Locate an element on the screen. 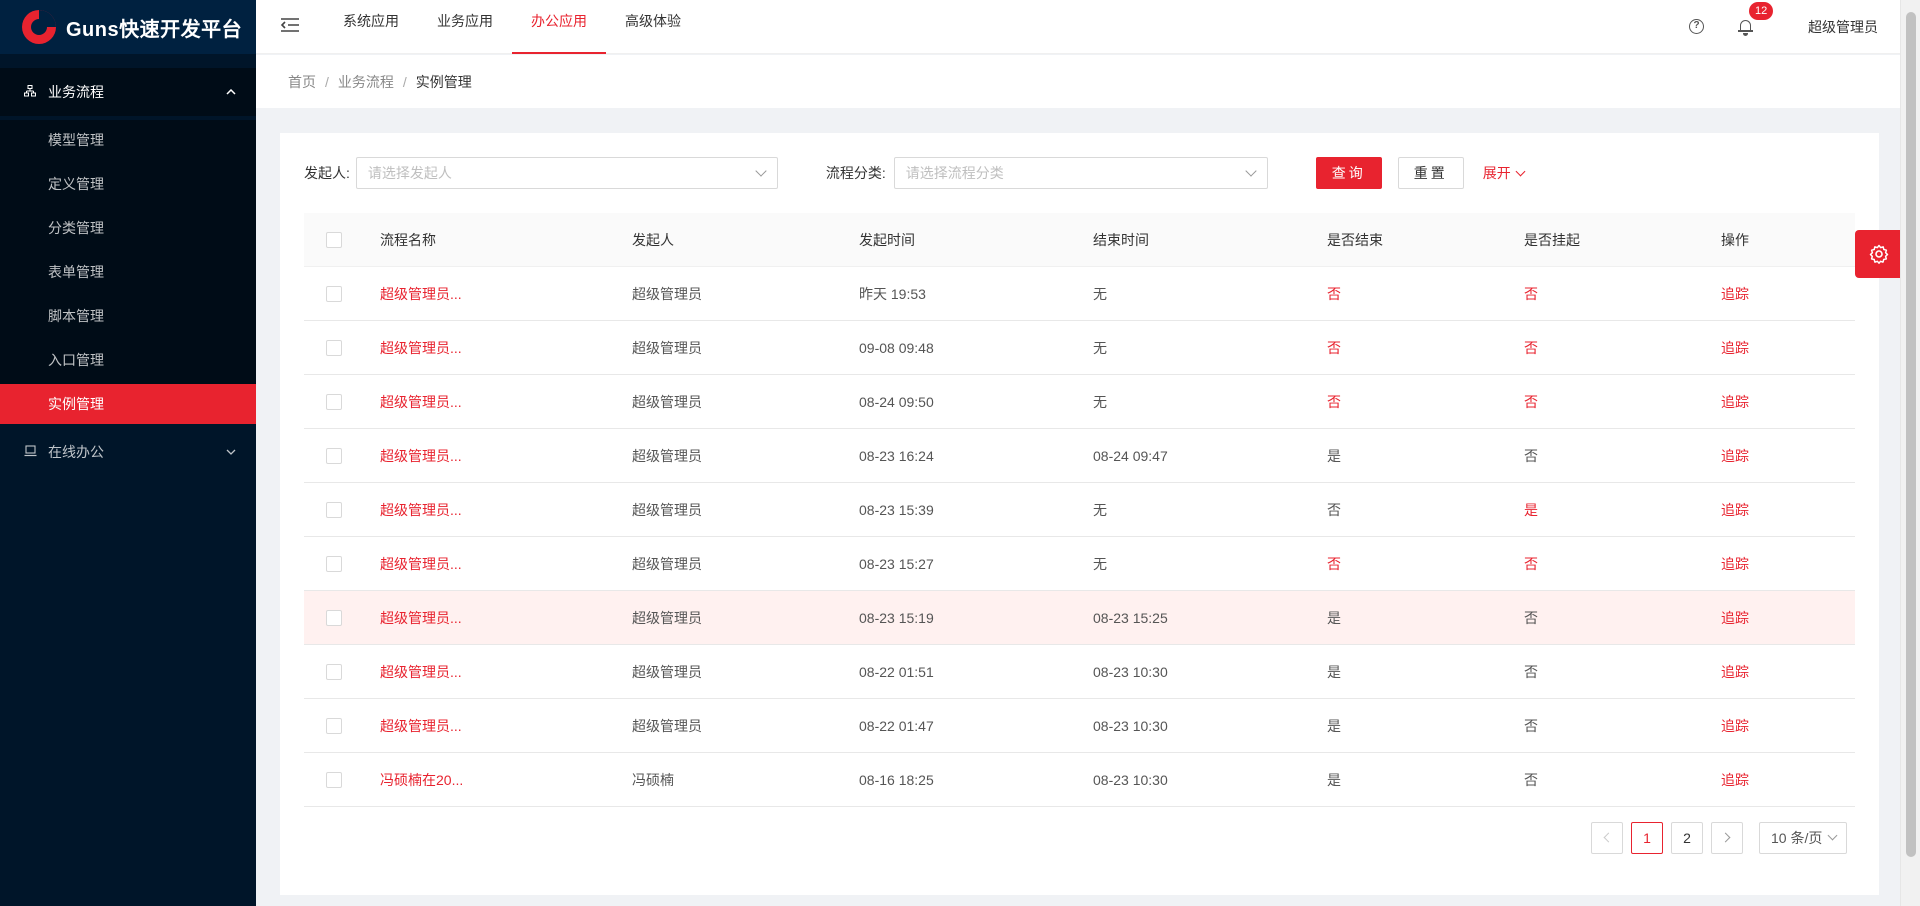  chevron-left-icon is located at coordinates (1608, 837).